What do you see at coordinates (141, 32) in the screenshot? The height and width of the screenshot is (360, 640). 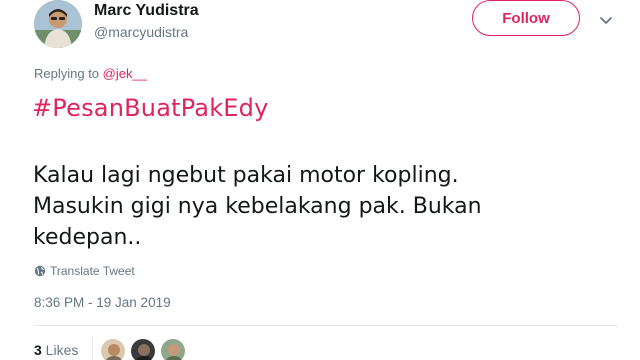 I see `author-handle: @marcyudistra` at bounding box center [141, 32].